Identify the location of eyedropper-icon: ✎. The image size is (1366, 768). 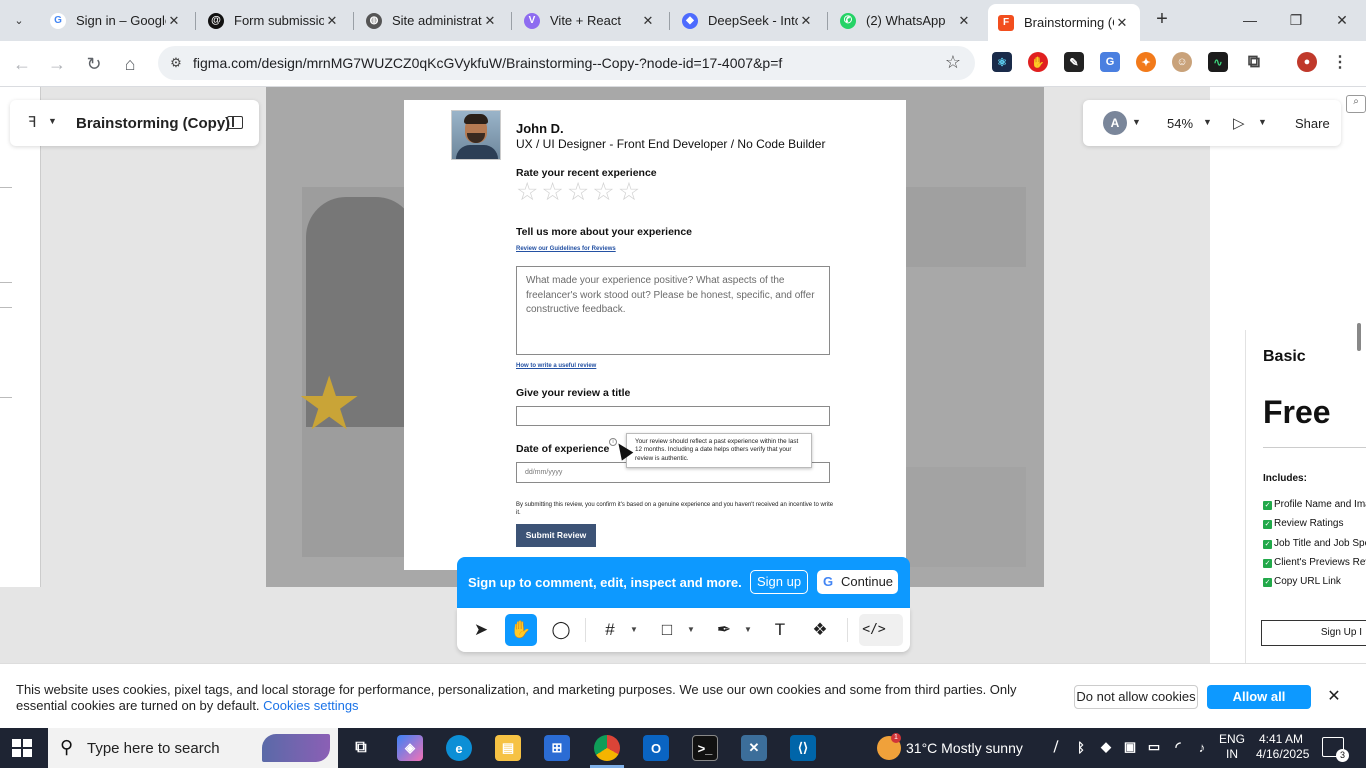
(1074, 62).